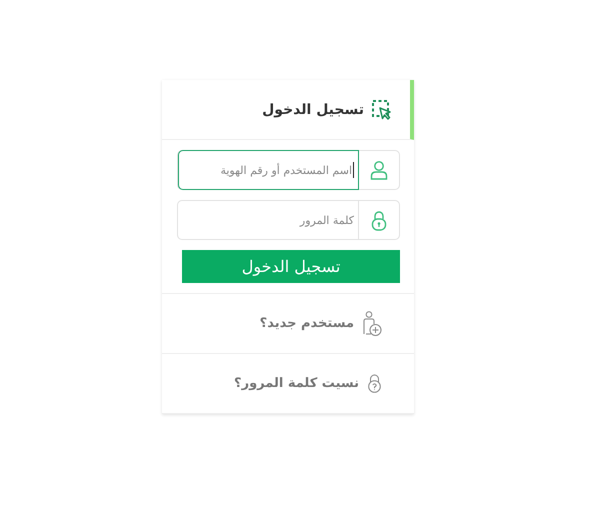 This screenshot has height=519, width=600. What do you see at coordinates (379, 220) in the screenshot?
I see `lock-icon` at bounding box center [379, 220].